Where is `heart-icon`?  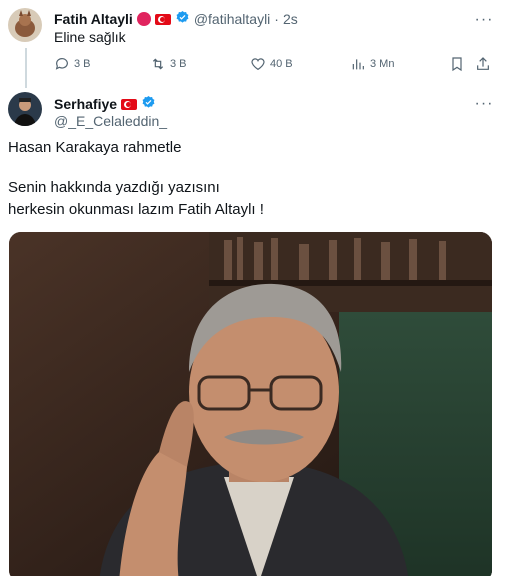 heart-icon is located at coordinates (258, 64).